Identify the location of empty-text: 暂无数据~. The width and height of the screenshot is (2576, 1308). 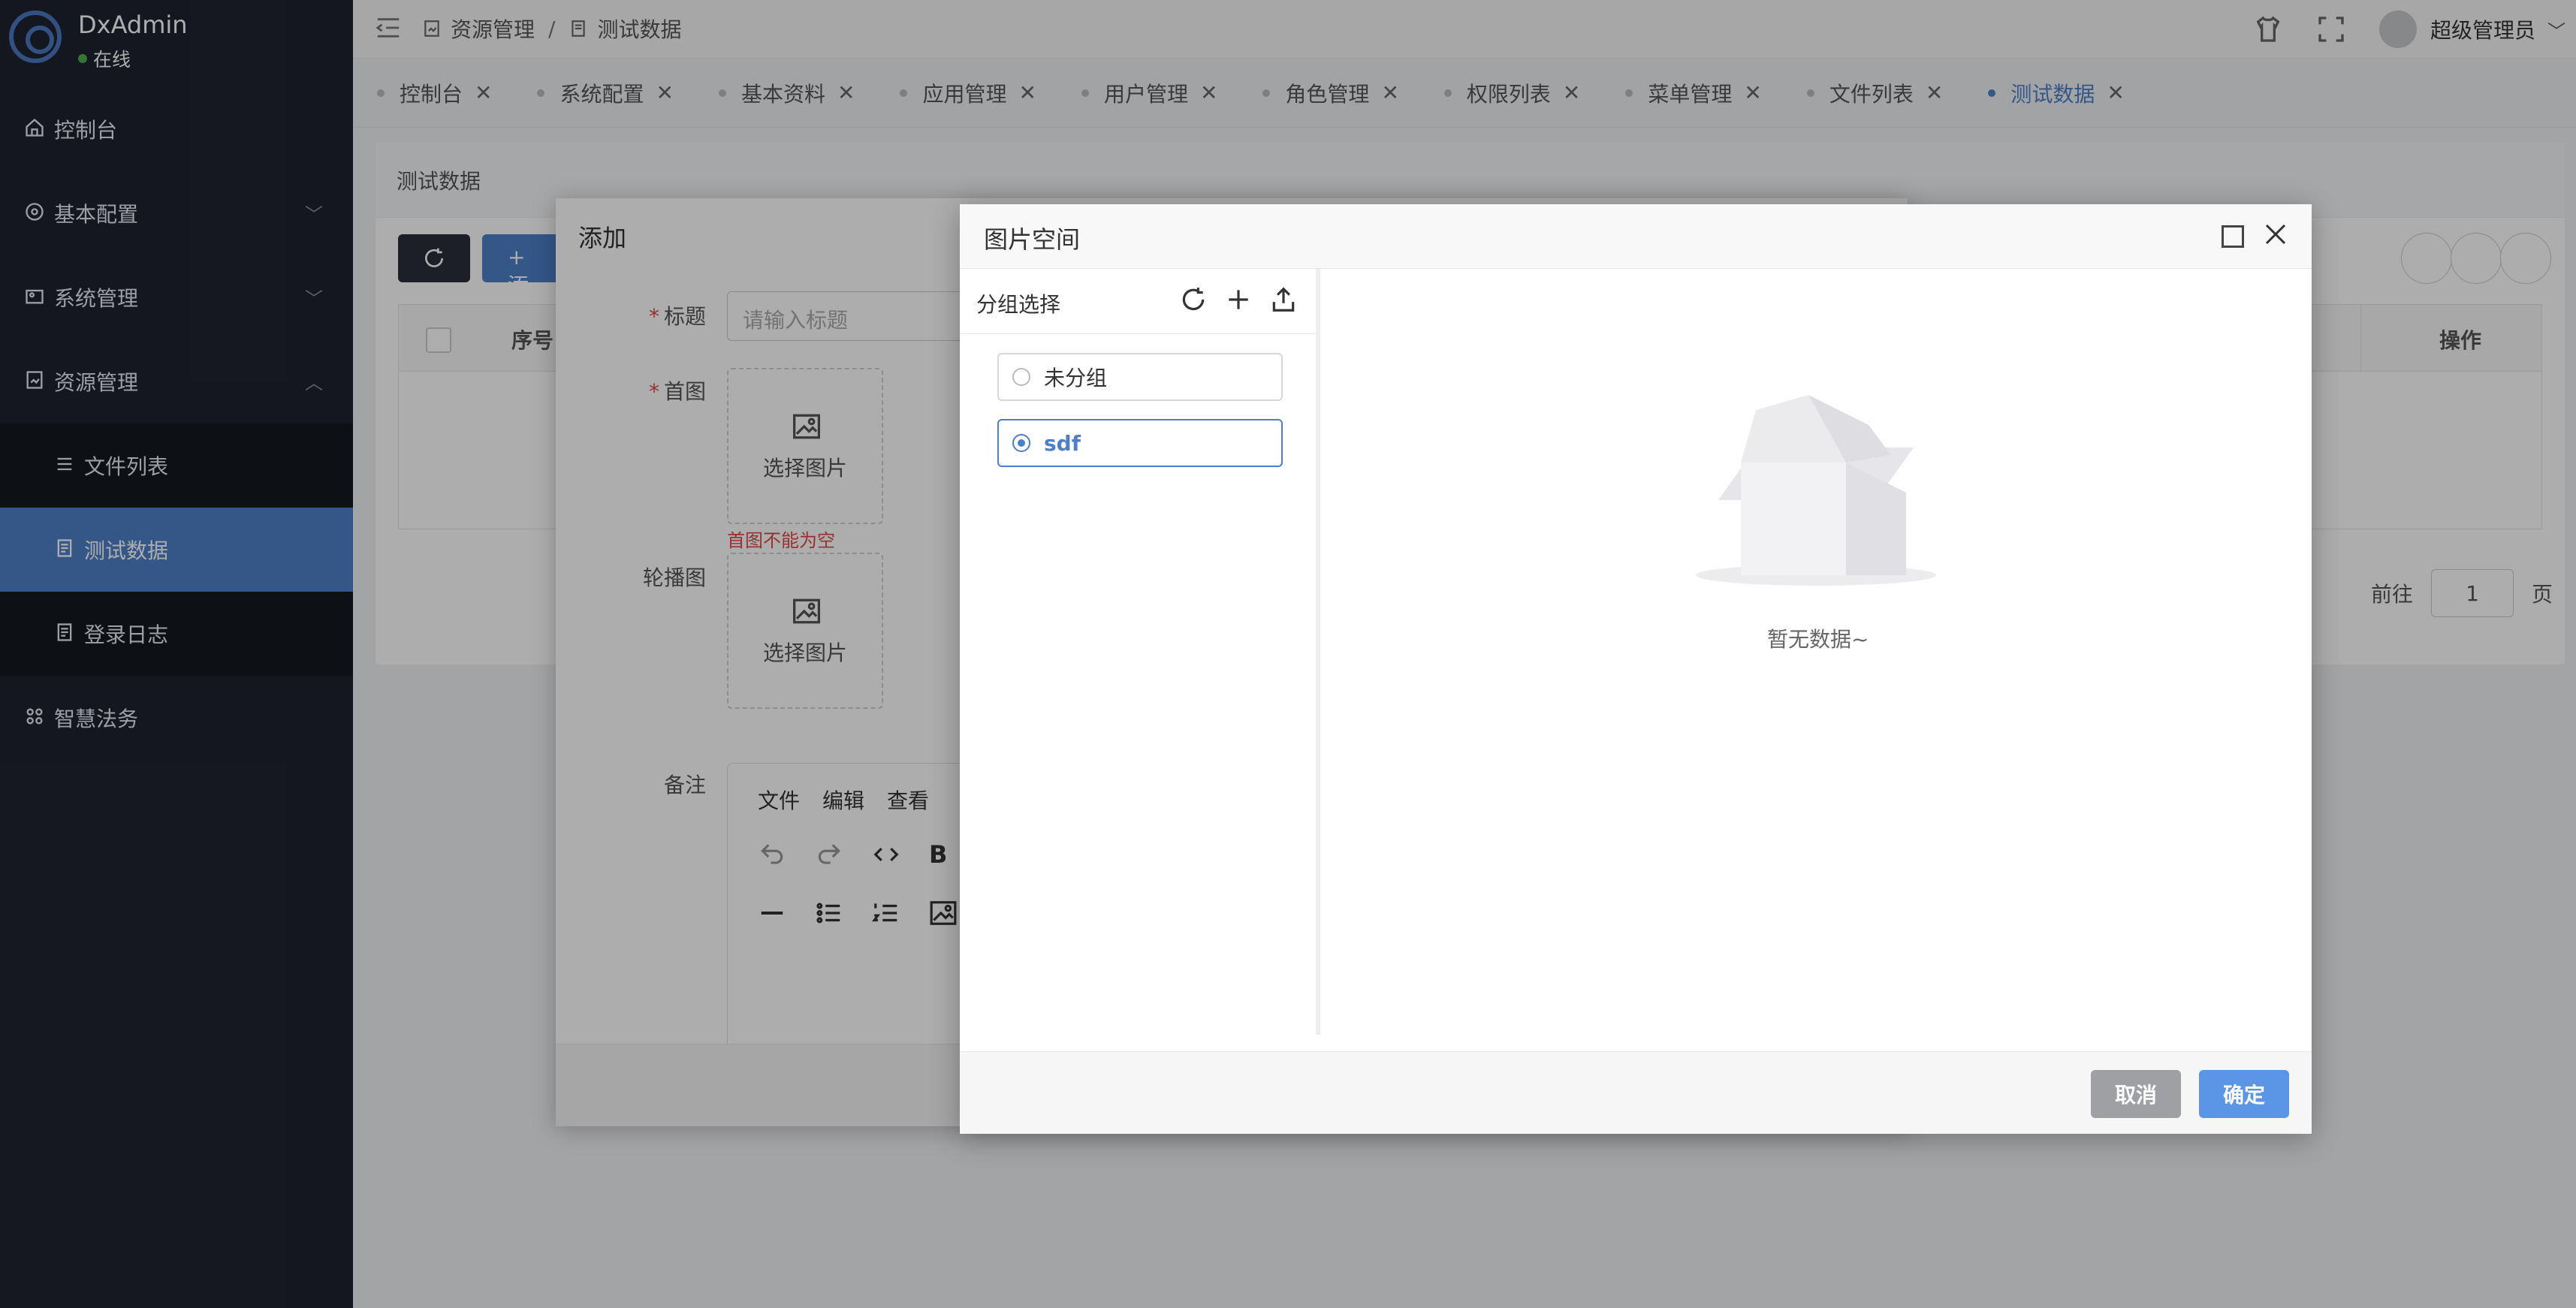
(1818, 639).